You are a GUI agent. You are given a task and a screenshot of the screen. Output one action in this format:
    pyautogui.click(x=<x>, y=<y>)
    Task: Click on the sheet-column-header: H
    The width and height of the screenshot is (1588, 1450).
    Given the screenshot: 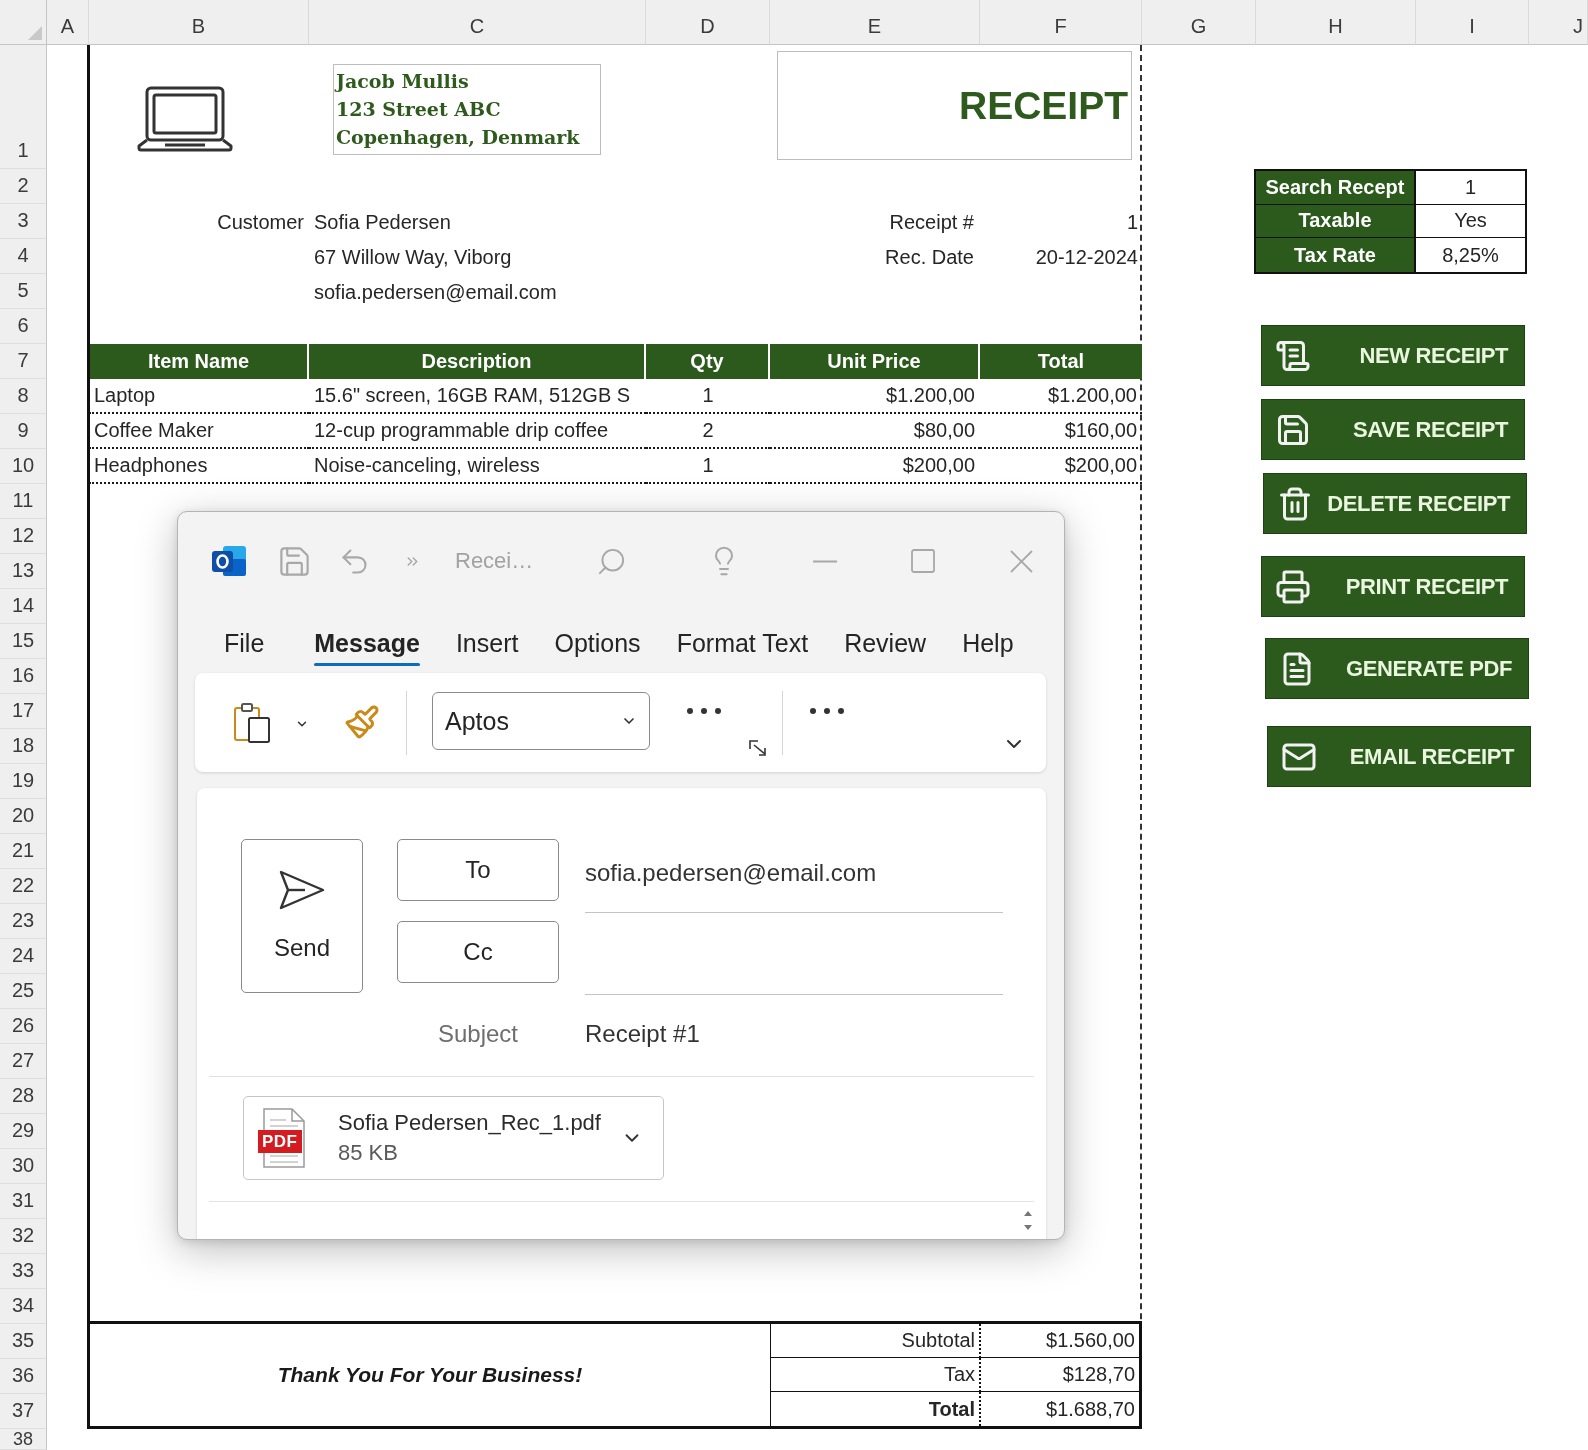 What is the action you would take?
    pyautogui.click(x=1336, y=22)
    